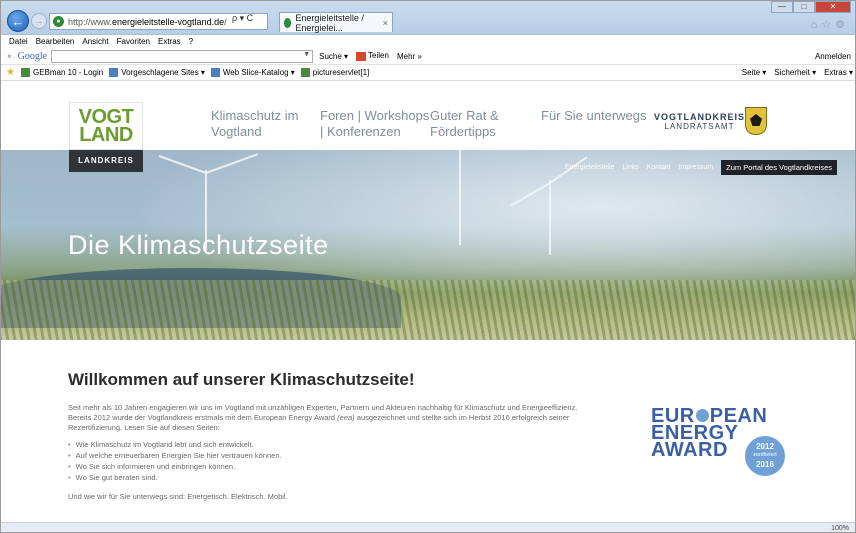  Describe the element at coordinates (463, 131) in the screenshot. I see `nav-label: Fördertipps` at that location.